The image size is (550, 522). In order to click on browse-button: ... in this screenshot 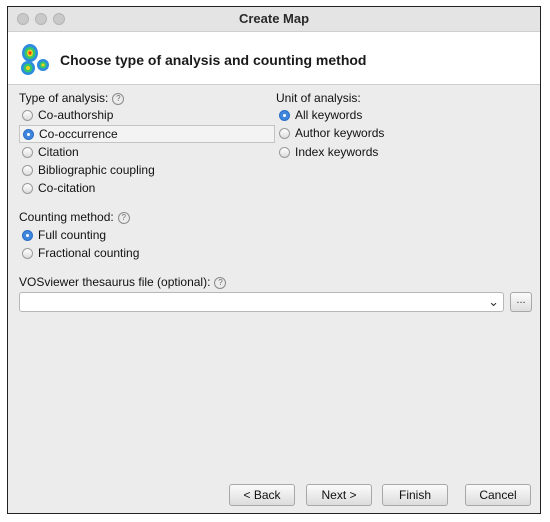, I will do `click(521, 302)`.